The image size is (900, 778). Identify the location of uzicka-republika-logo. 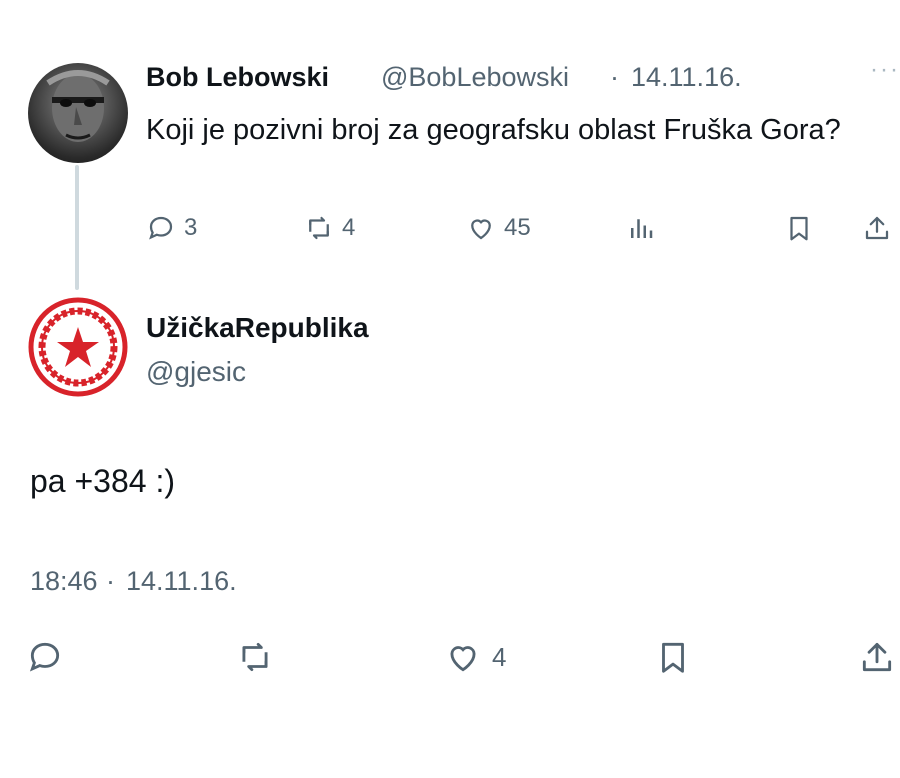
(78, 347).